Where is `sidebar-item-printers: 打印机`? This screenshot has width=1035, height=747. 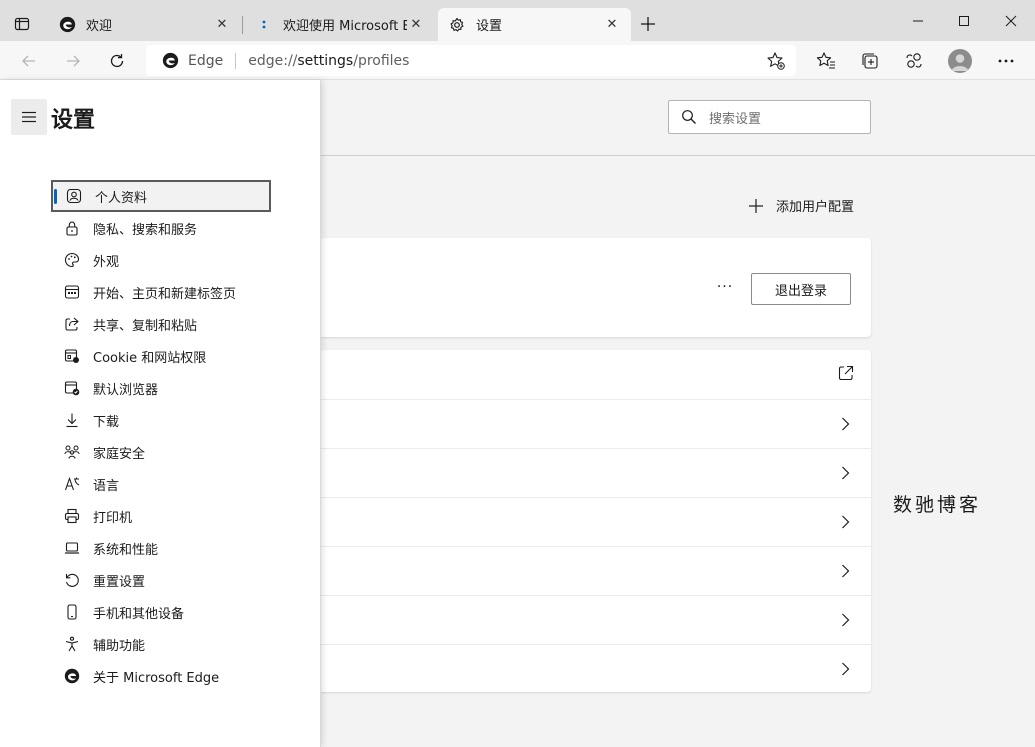
sidebar-item-printers: 打印机 is located at coordinates (161, 516).